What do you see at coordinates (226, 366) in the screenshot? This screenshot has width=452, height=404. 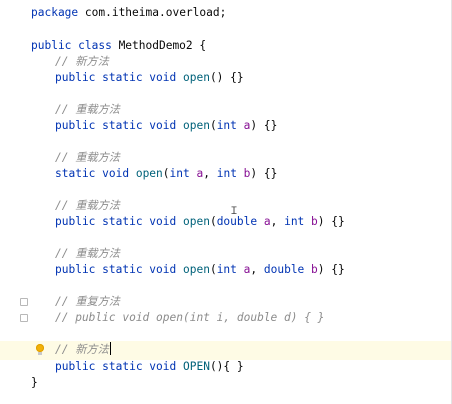 I see `method-rest: (){ }` at bounding box center [226, 366].